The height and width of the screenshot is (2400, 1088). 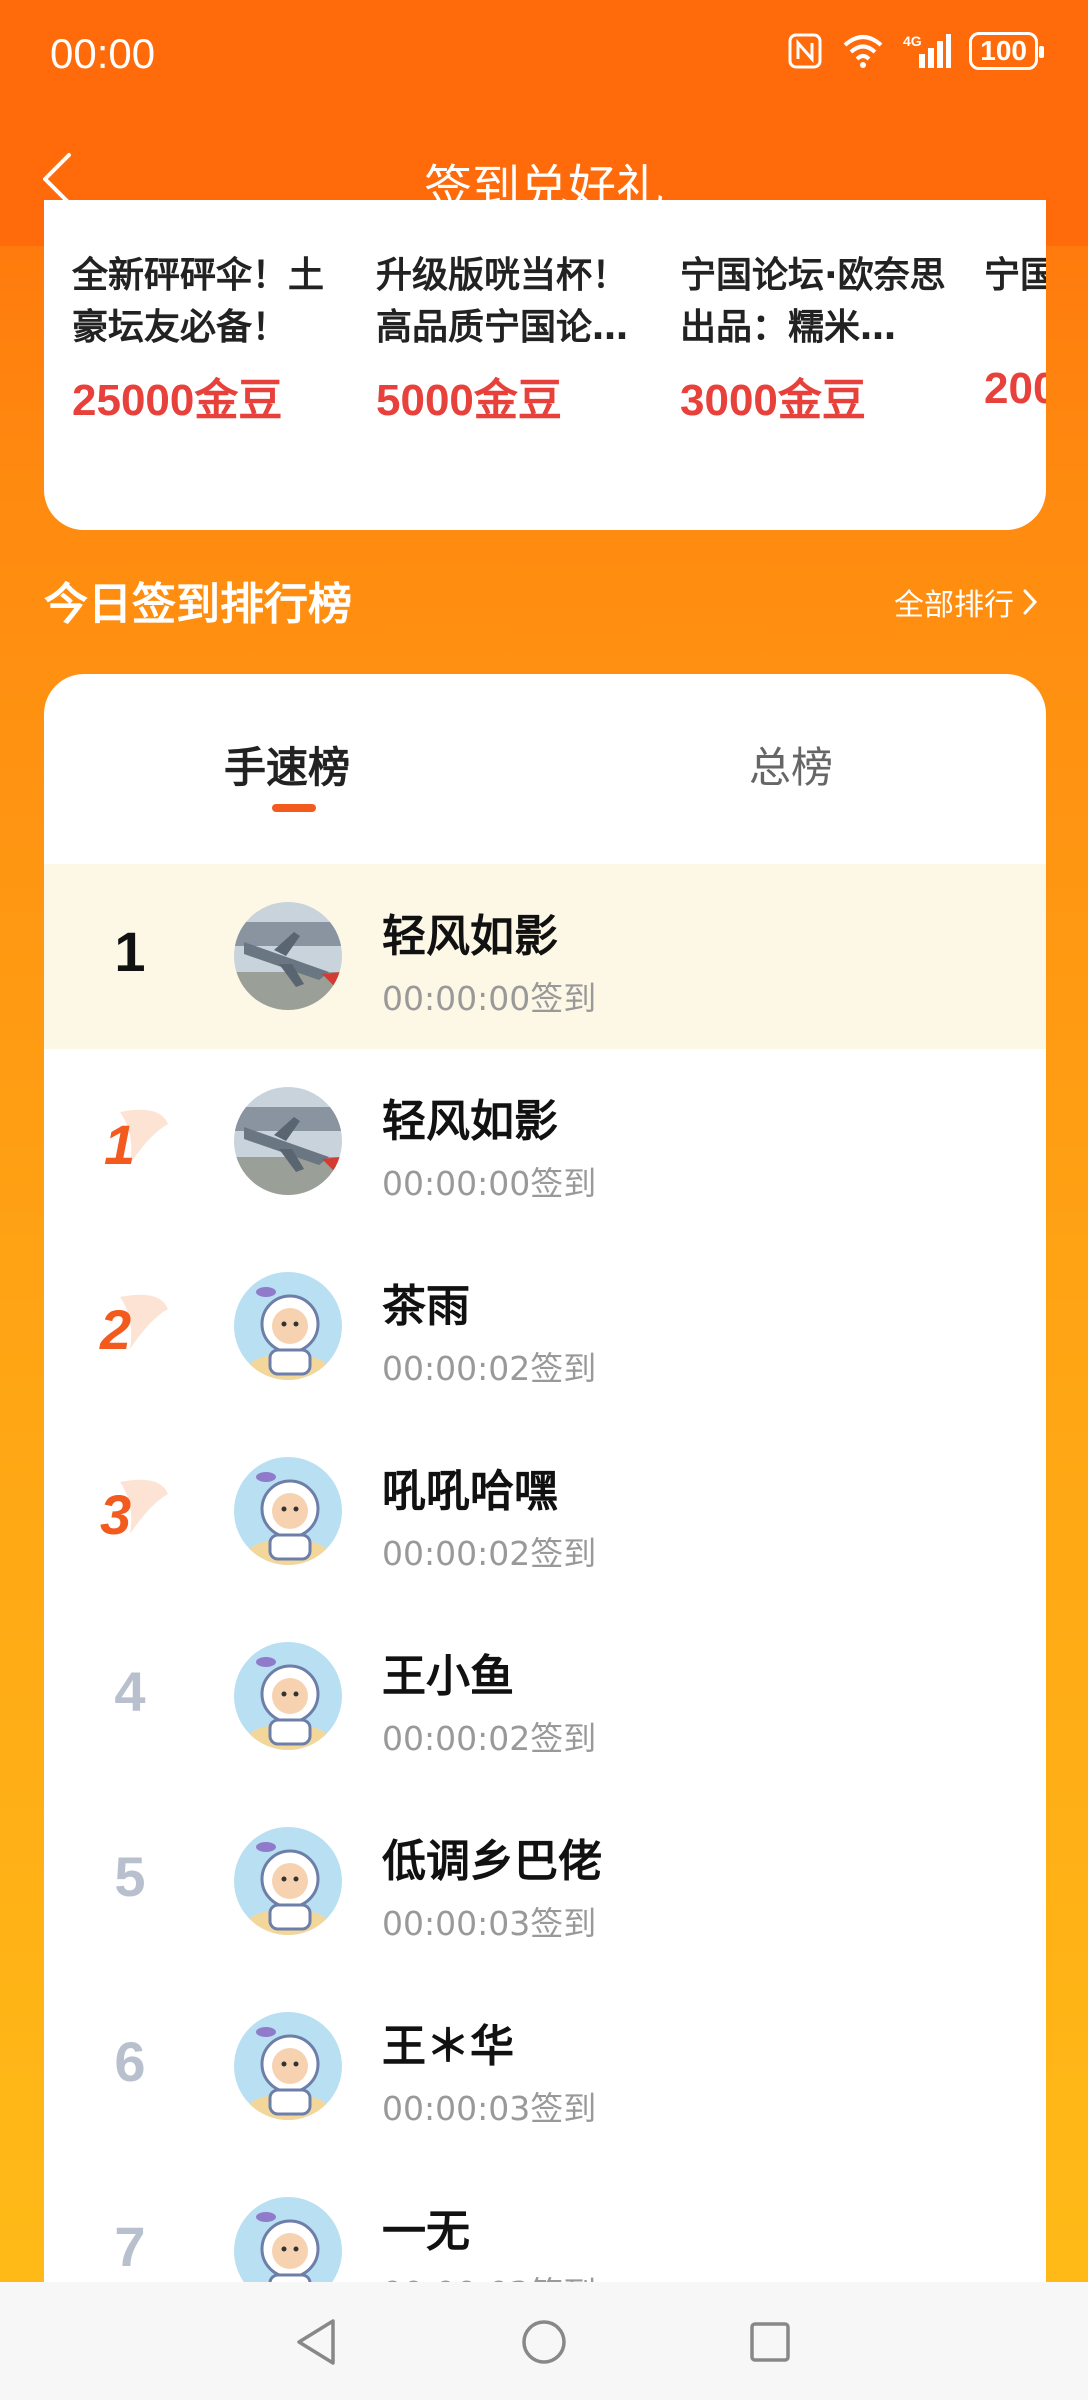 I want to click on leaderboard-row: 5 低调乡巴佬 00:00:03签到, so click(x=545, y=1881).